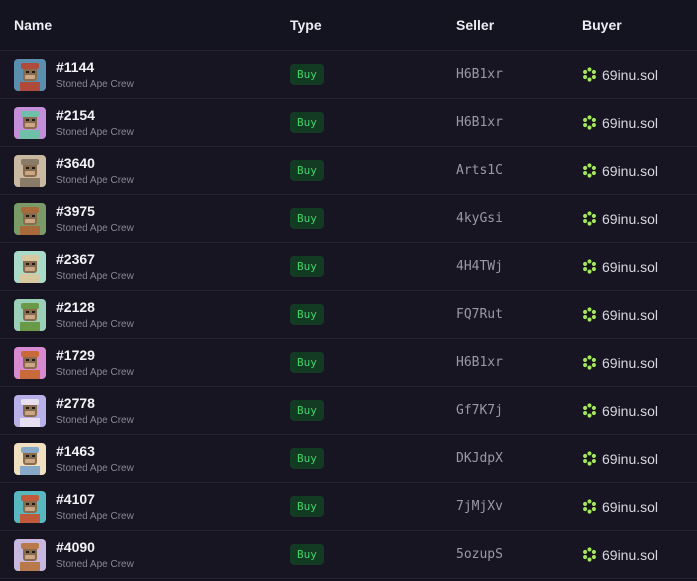 This screenshot has height=581, width=697. Describe the element at coordinates (95, 499) in the screenshot. I see `nft-id: #4107` at that location.